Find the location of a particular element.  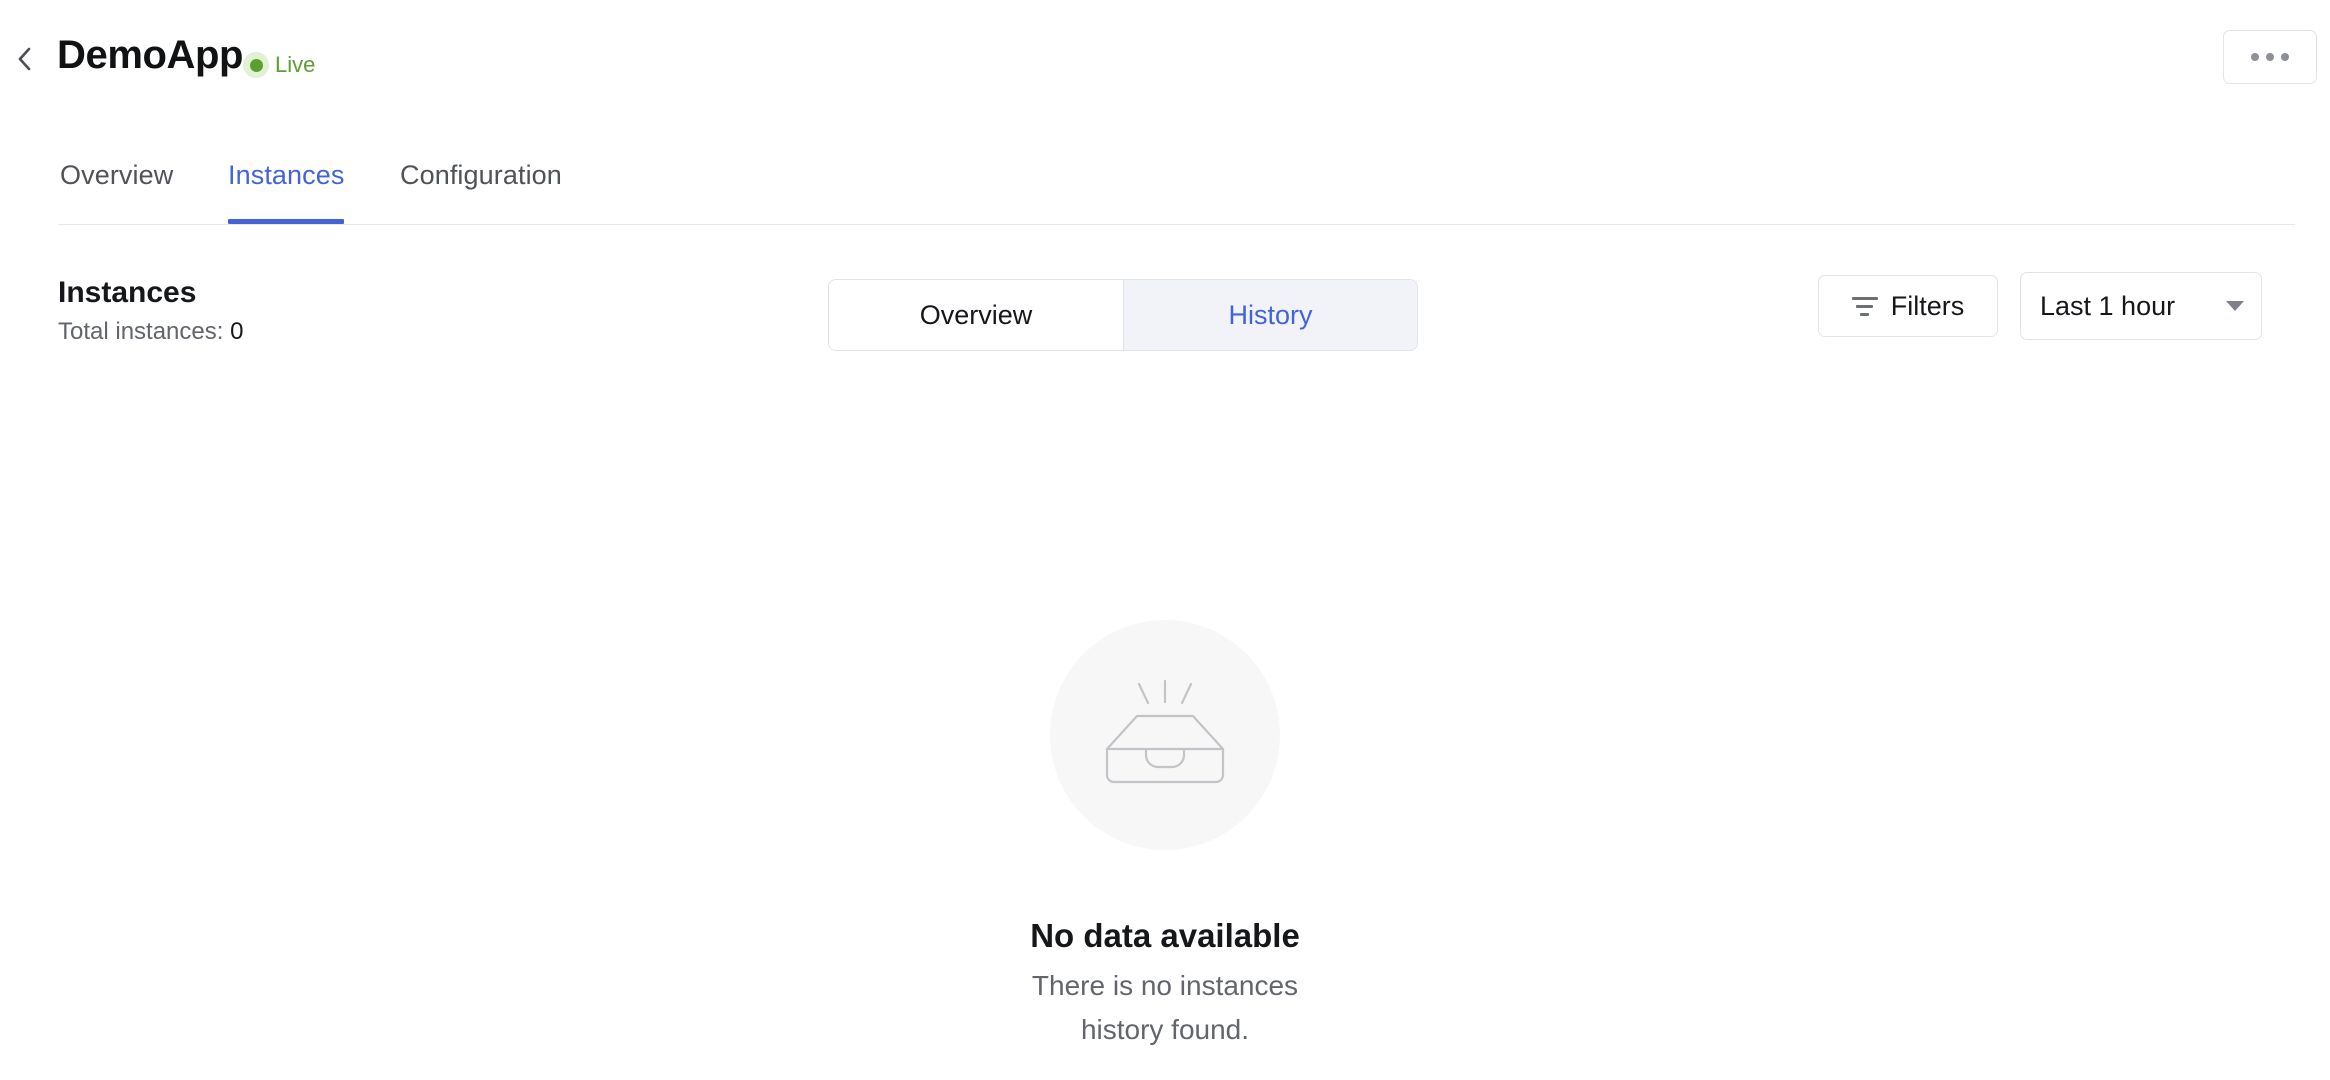

empty-state-subtitle: There is no instances history found. is located at coordinates (1165, 1007).